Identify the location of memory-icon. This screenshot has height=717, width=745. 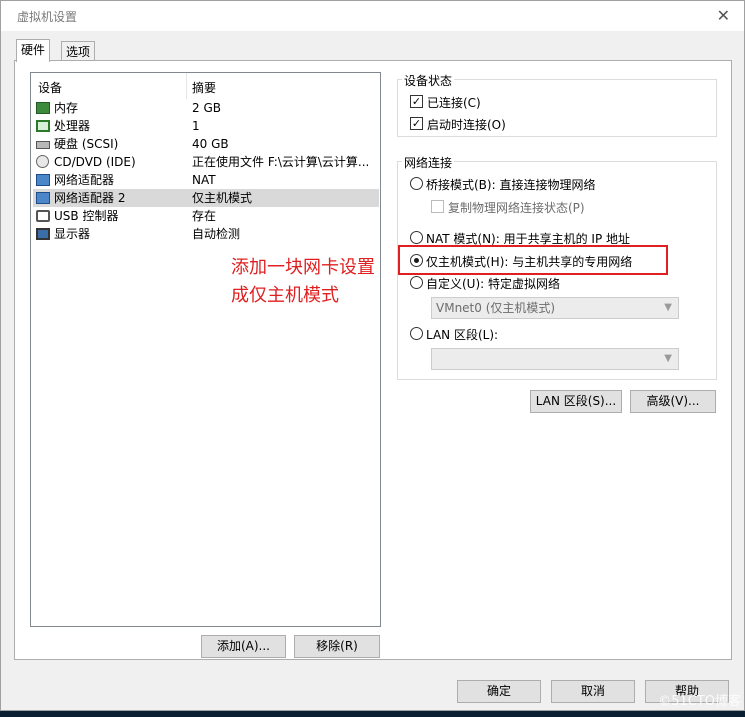
(43, 108).